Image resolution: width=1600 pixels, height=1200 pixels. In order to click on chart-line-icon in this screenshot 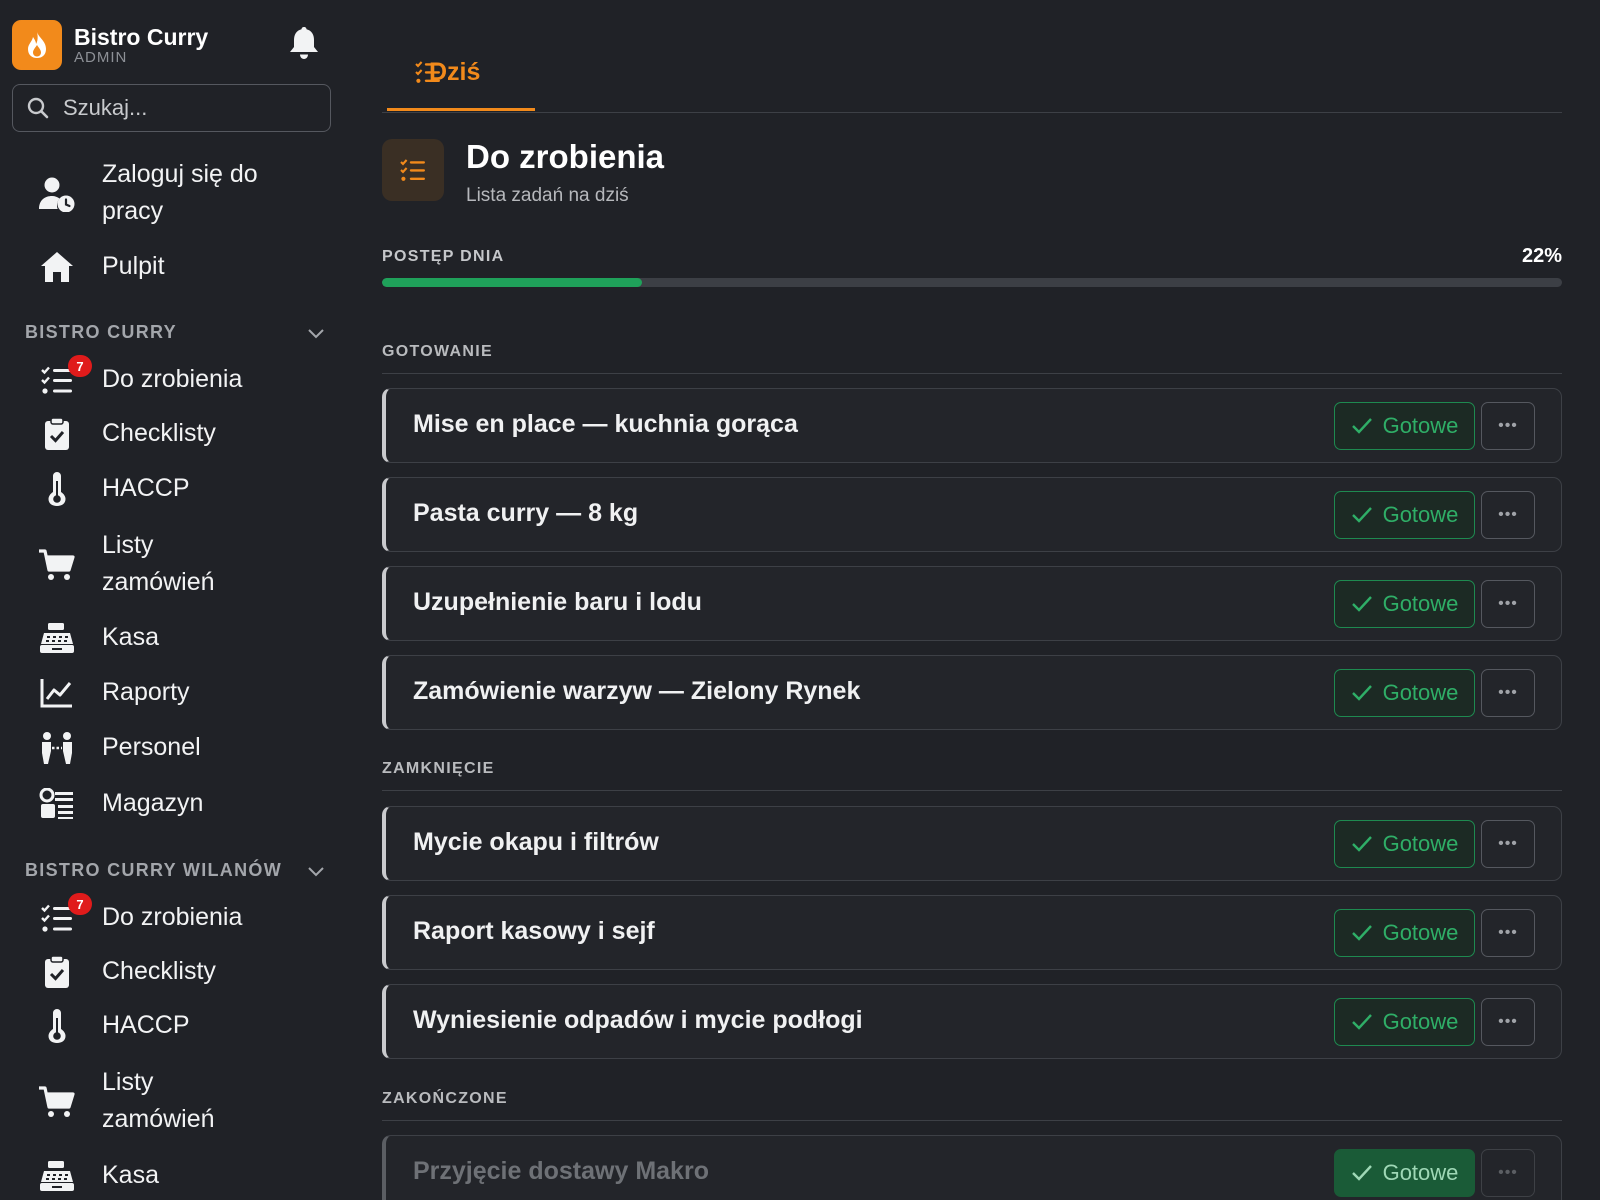, I will do `click(57, 693)`.